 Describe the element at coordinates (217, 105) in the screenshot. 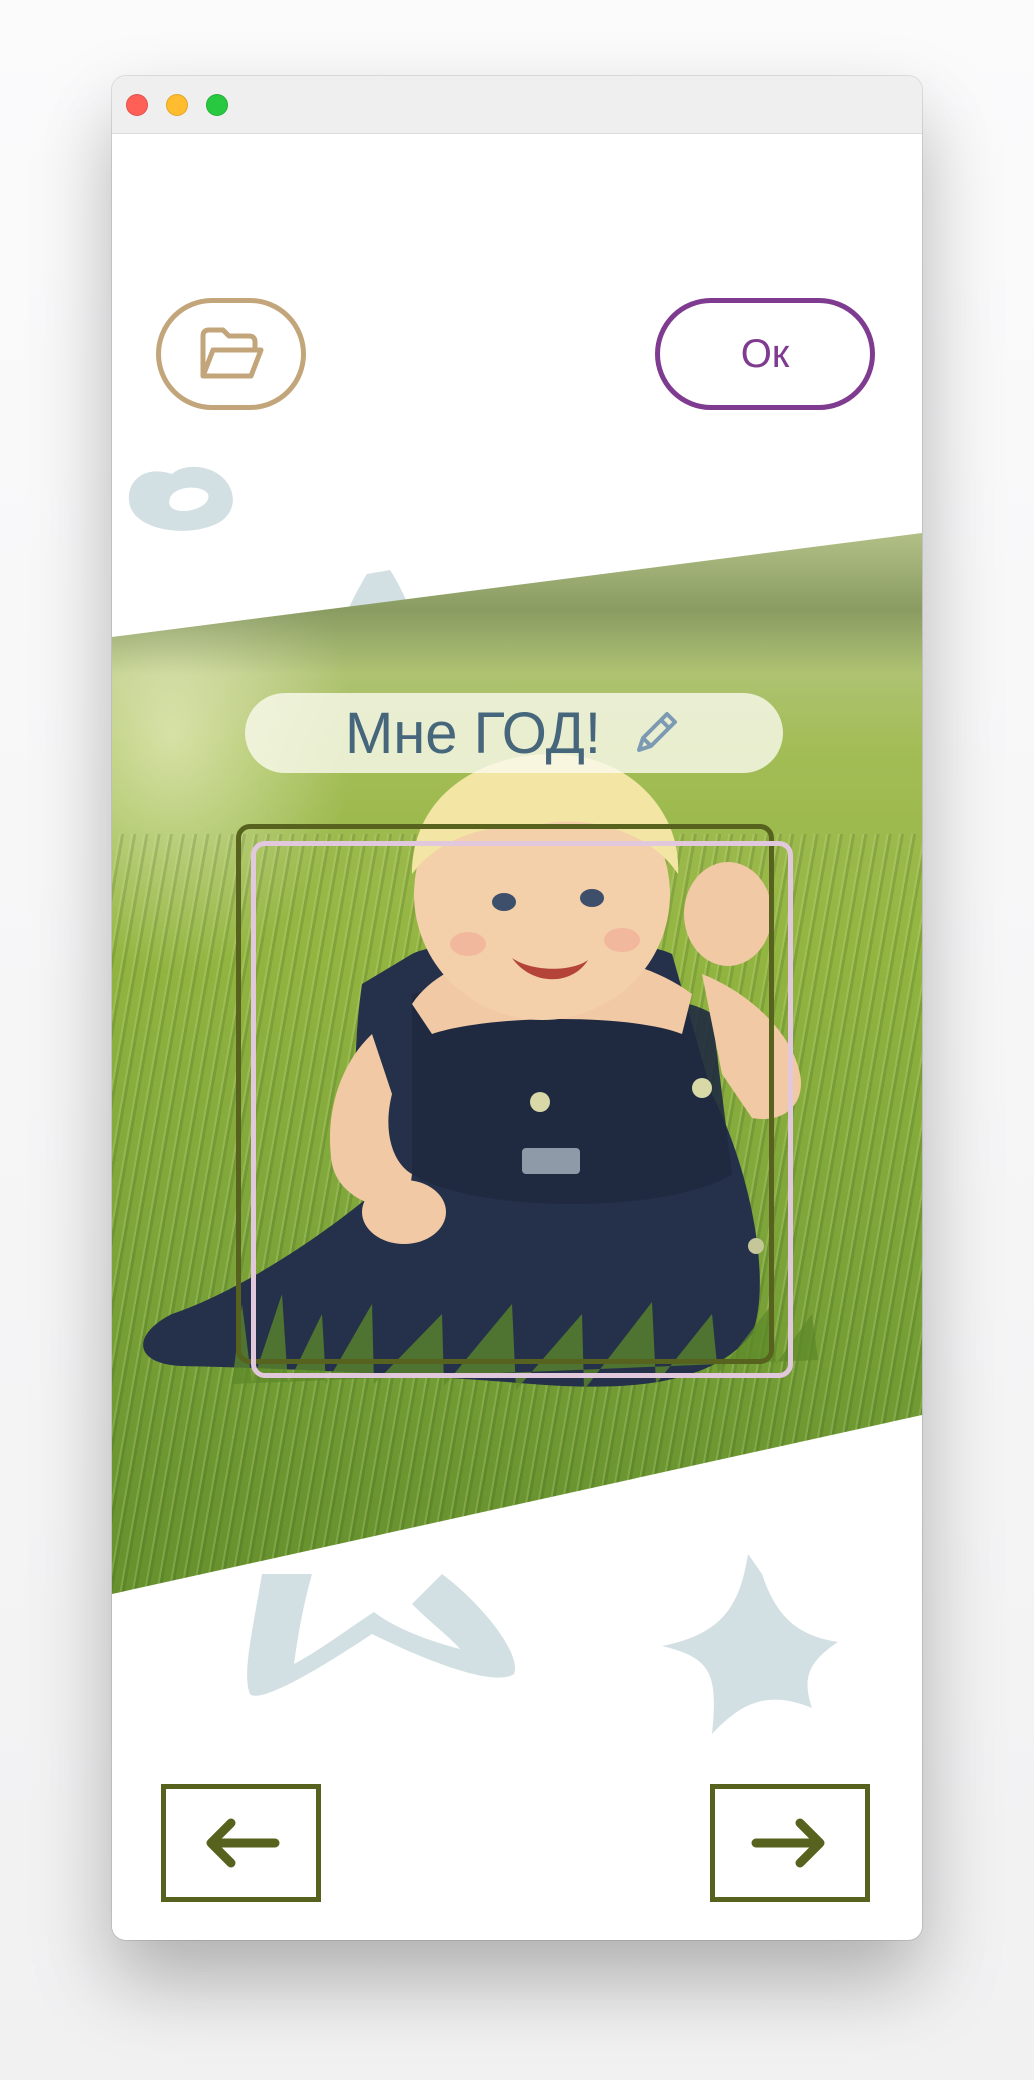

I see `window-maximize-button` at that location.